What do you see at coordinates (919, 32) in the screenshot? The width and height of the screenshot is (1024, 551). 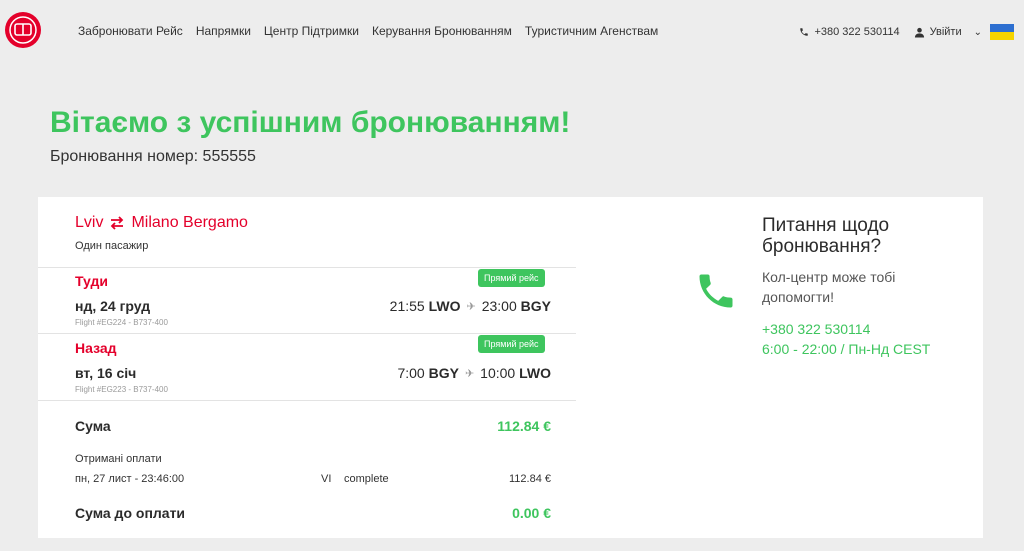 I see `user-icon` at bounding box center [919, 32].